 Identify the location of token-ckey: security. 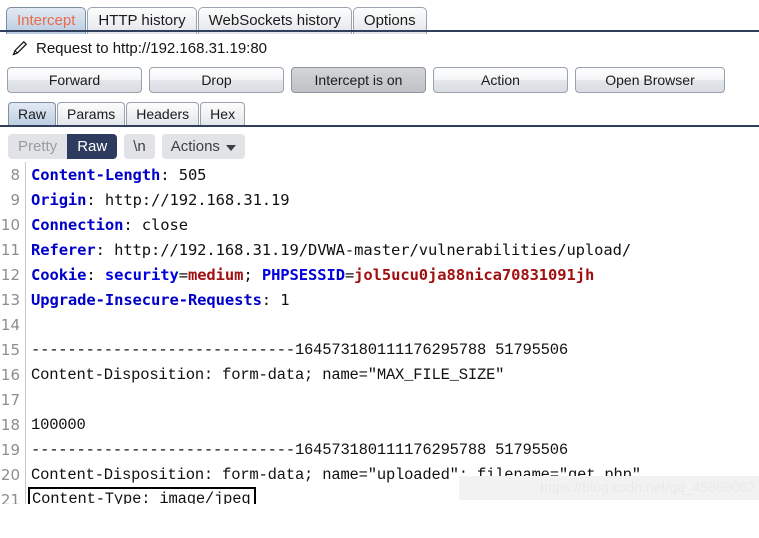
(141, 274).